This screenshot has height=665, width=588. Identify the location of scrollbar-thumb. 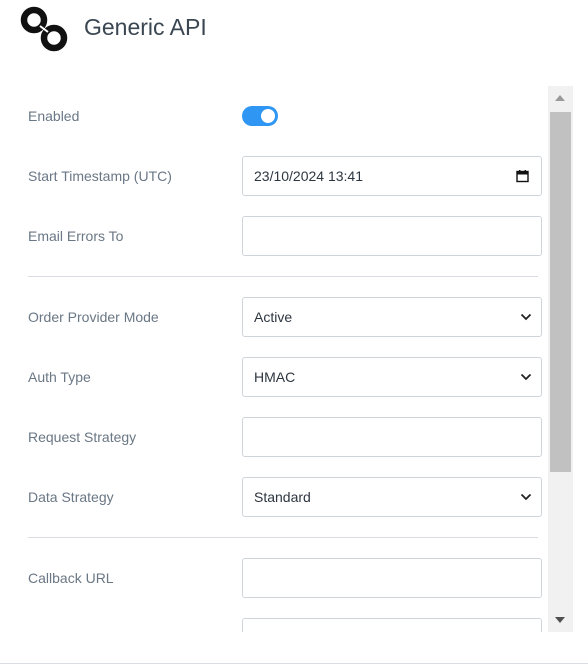
(560, 292).